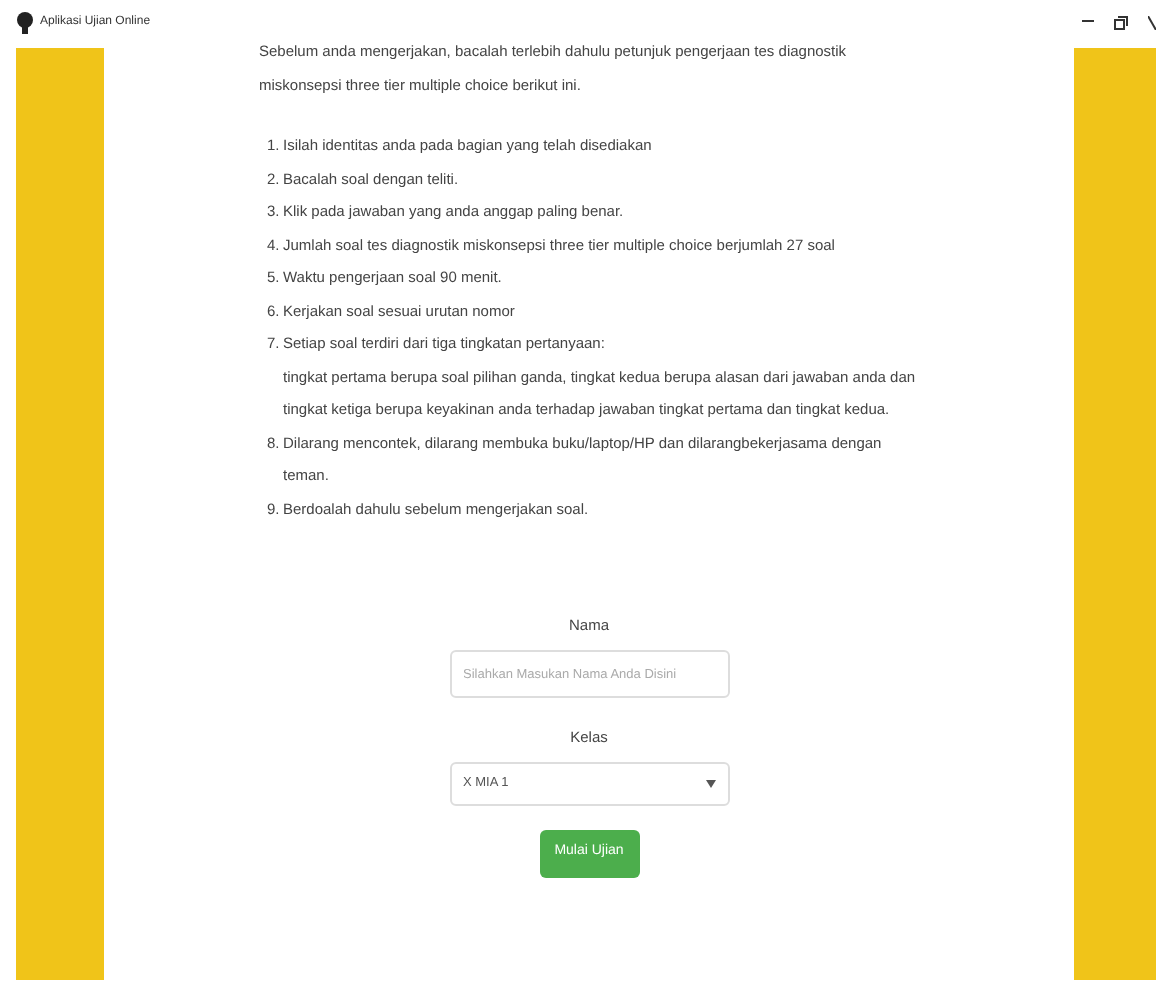 Image resolution: width=1156 pixels, height=988 pixels. What do you see at coordinates (710, 783) in the screenshot?
I see `caret-icon` at bounding box center [710, 783].